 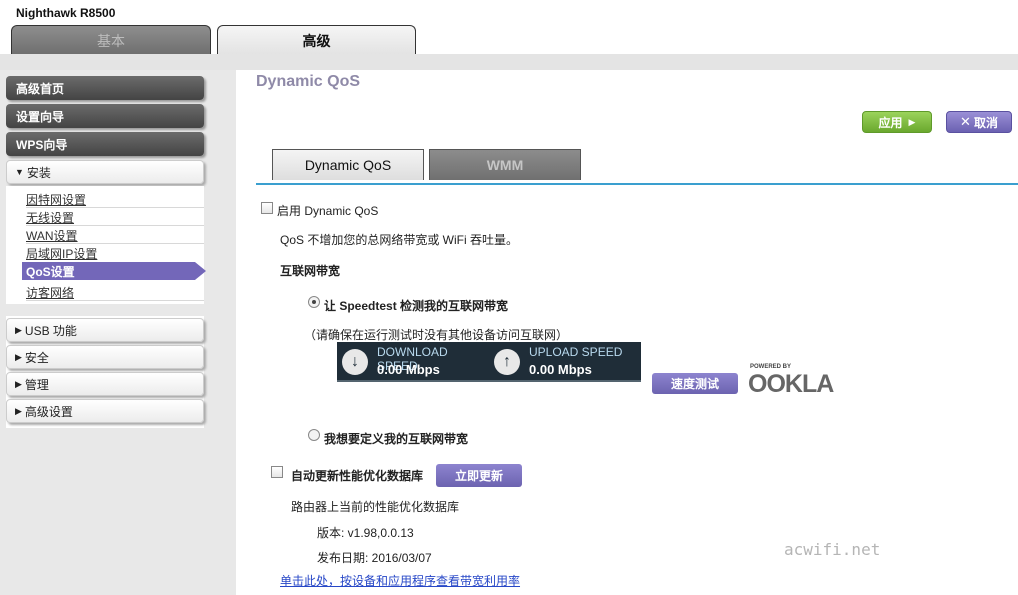 I want to click on submenu-lan-ip-setup: 局域网IP设置, so click(x=61, y=253).